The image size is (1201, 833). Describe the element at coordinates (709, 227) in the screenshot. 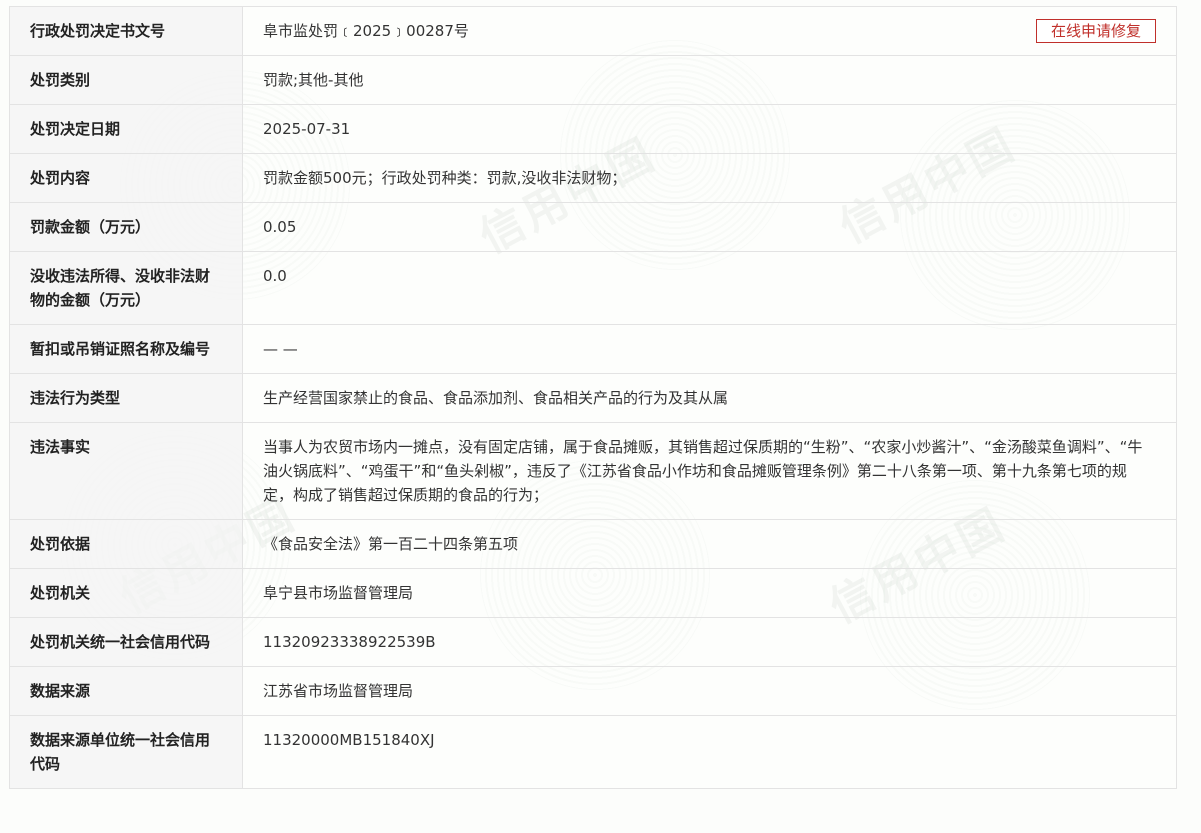

I see `row-value-fine-amount: 0.05` at that location.